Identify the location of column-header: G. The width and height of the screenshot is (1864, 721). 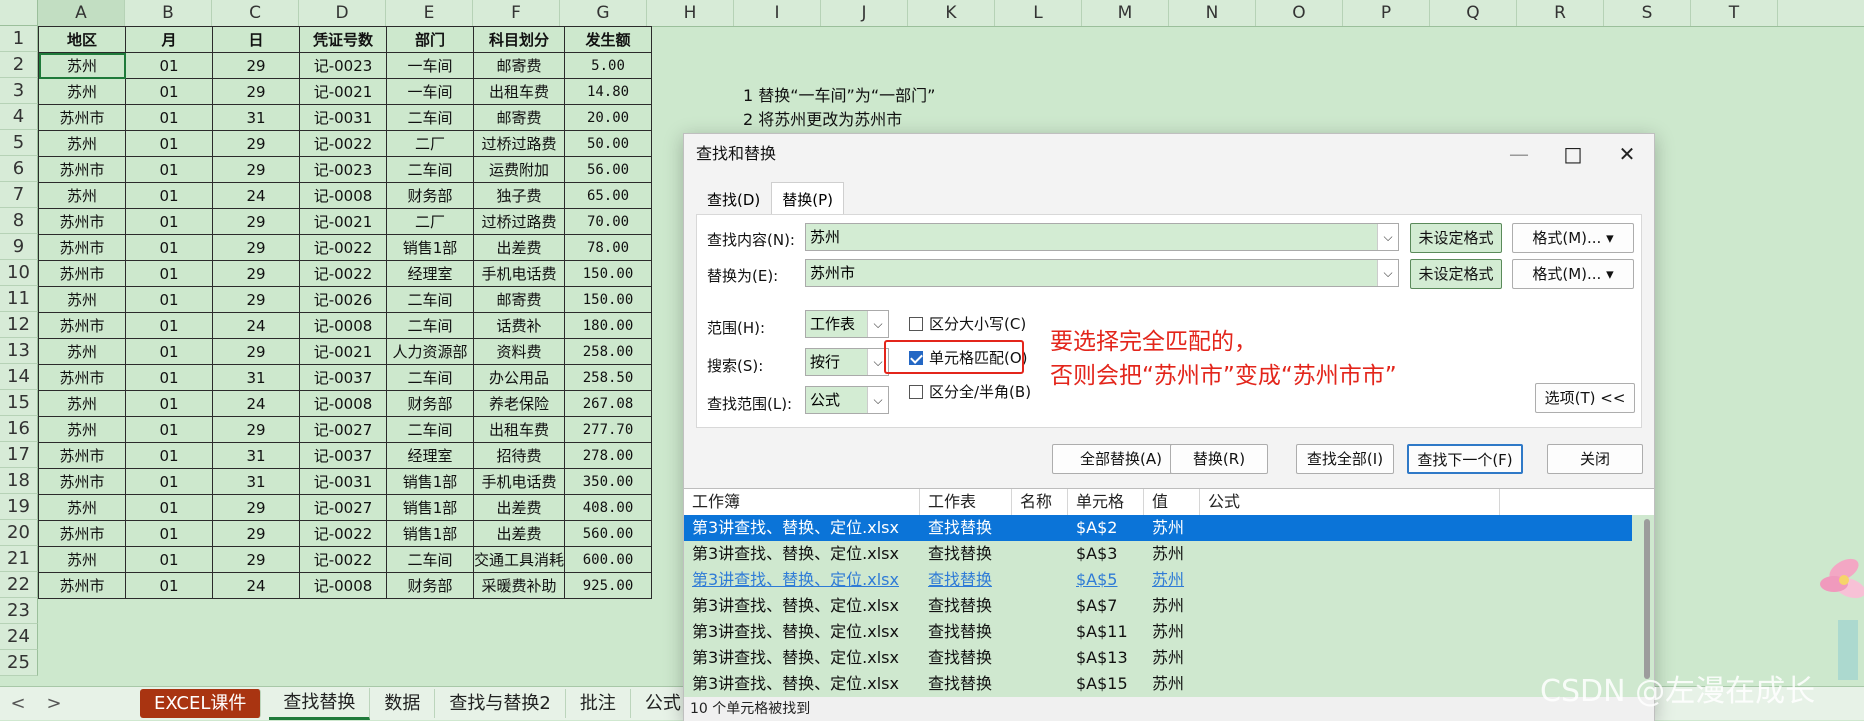
(603, 13).